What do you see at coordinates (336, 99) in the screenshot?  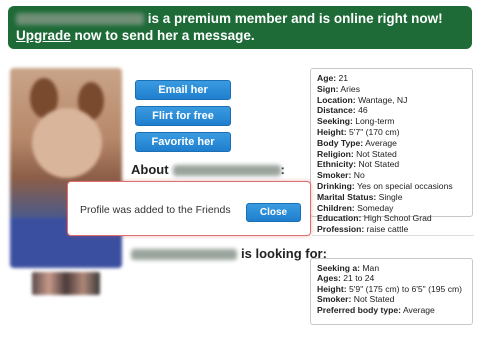 I see `profile-detail-row-label: Location:` at bounding box center [336, 99].